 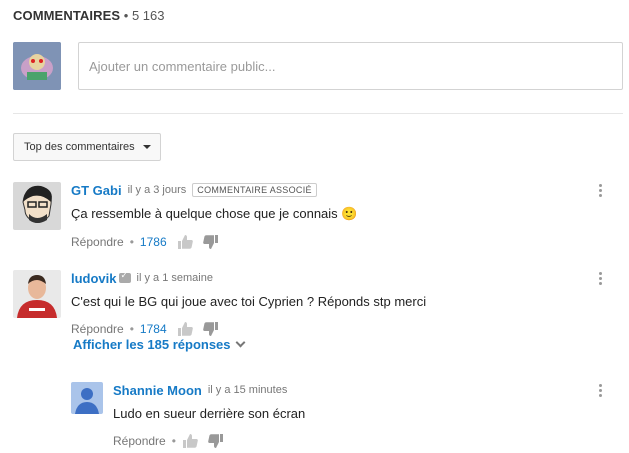 I want to click on comment-time: il y a 3 jours, so click(x=157, y=190).